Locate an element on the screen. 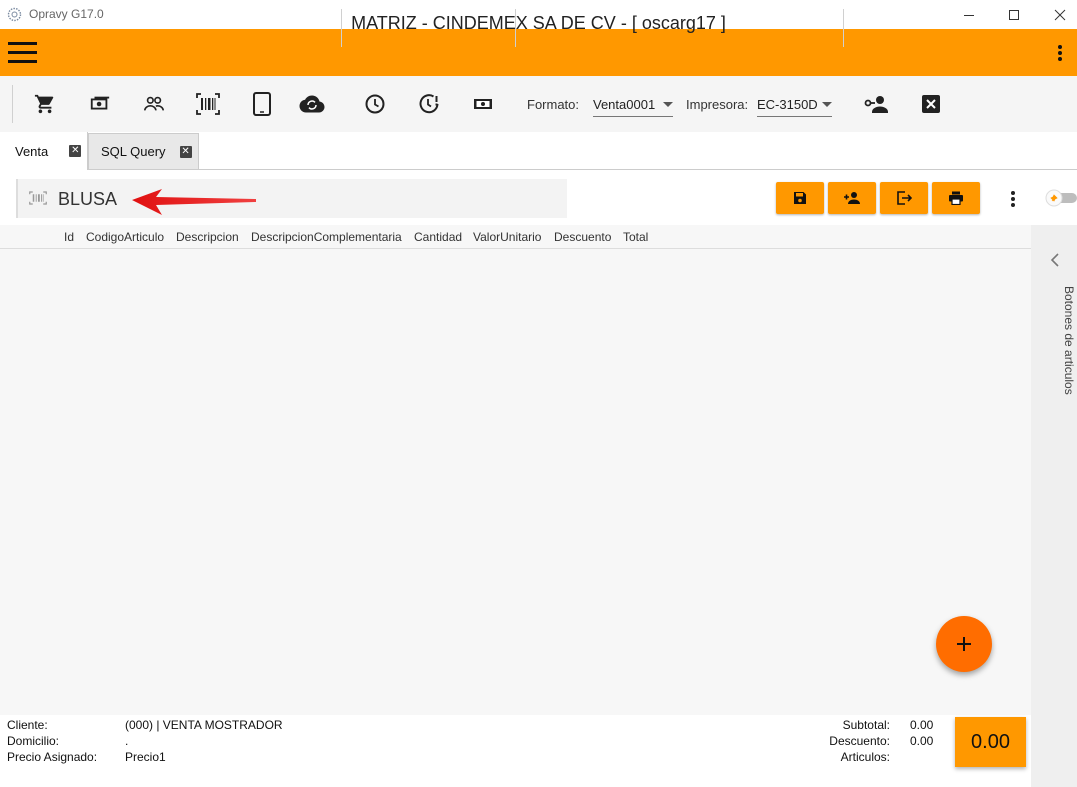  precio-asignado-label: Precio Asignado: is located at coordinates (52, 757).